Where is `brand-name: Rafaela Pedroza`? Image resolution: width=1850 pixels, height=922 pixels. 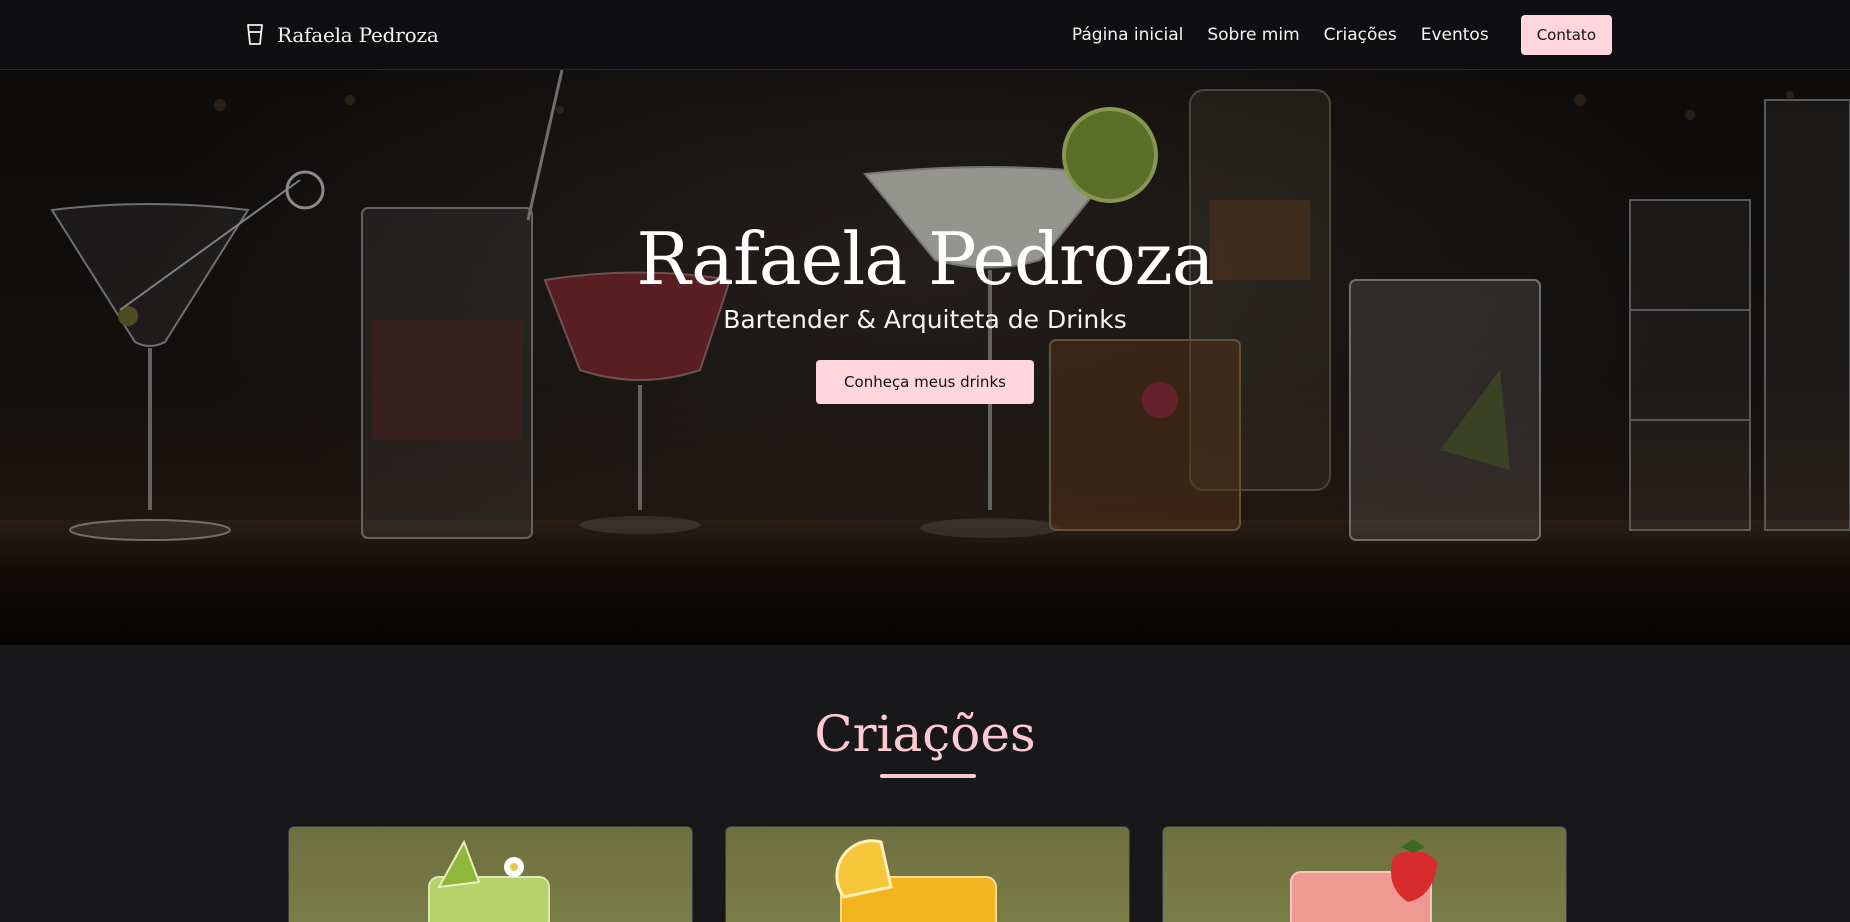 brand-name: Rafaela Pedroza is located at coordinates (358, 34).